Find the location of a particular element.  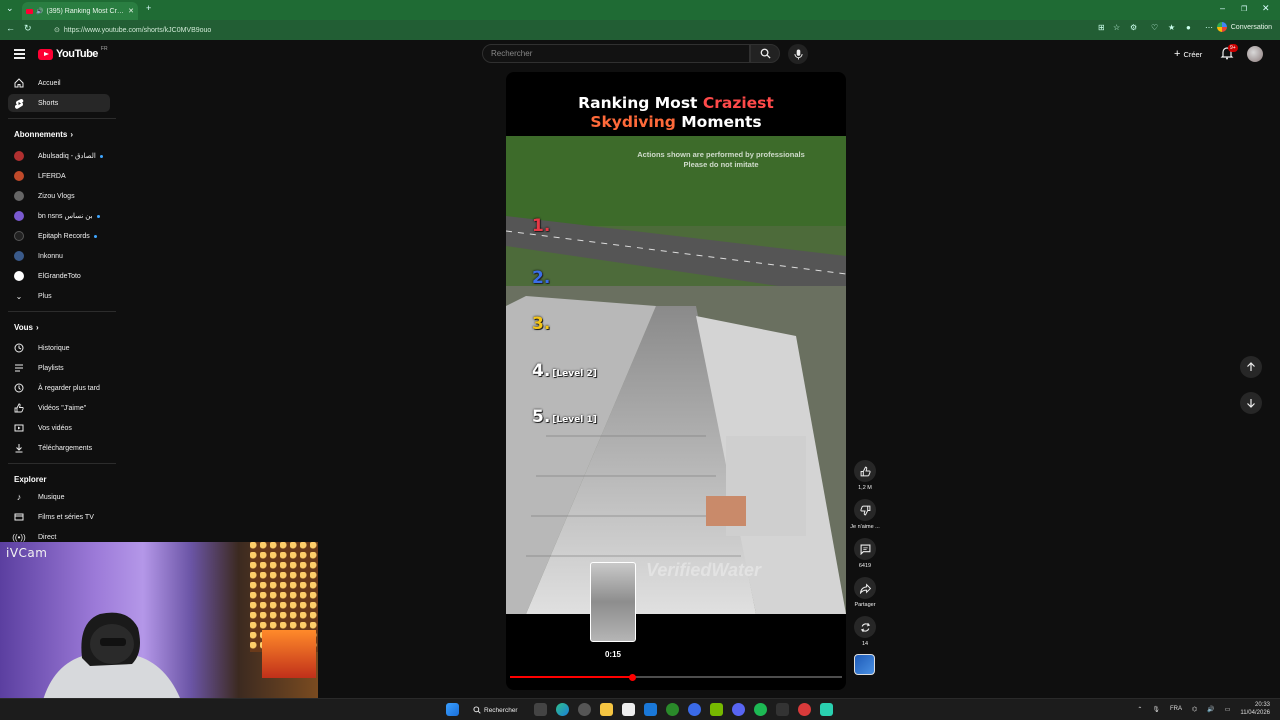

comments-action: 6419 is located at coordinates (865, 553).